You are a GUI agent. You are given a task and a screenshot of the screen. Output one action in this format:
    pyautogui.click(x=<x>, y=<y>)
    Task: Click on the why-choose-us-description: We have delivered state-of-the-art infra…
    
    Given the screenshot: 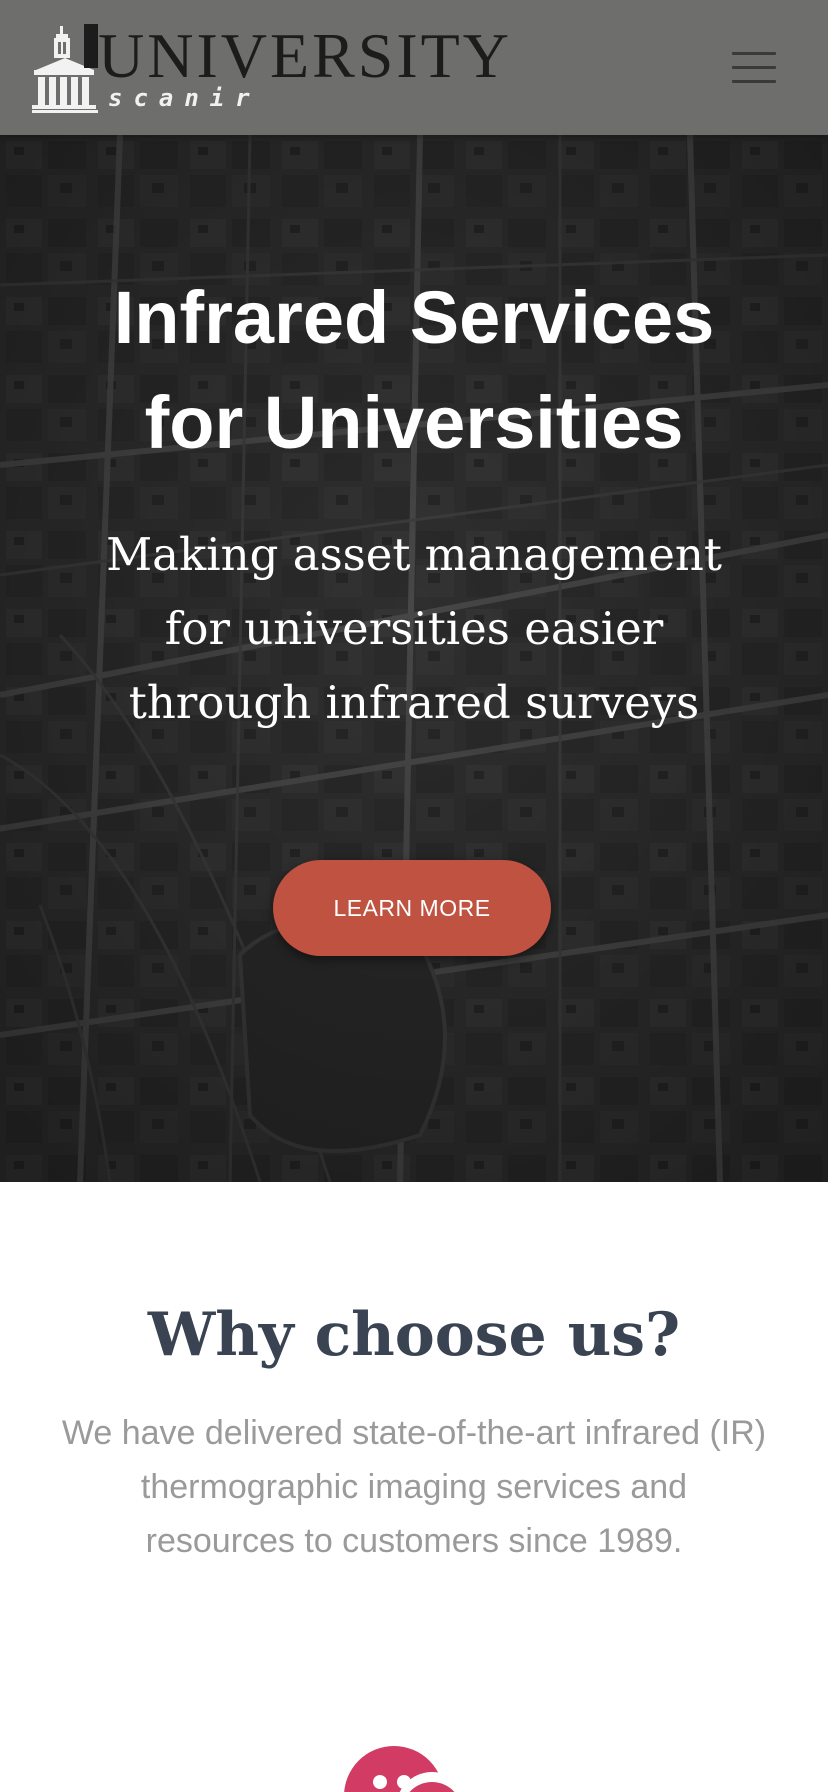 What is the action you would take?
    pyautogui.click(x=414, y=1487)
    